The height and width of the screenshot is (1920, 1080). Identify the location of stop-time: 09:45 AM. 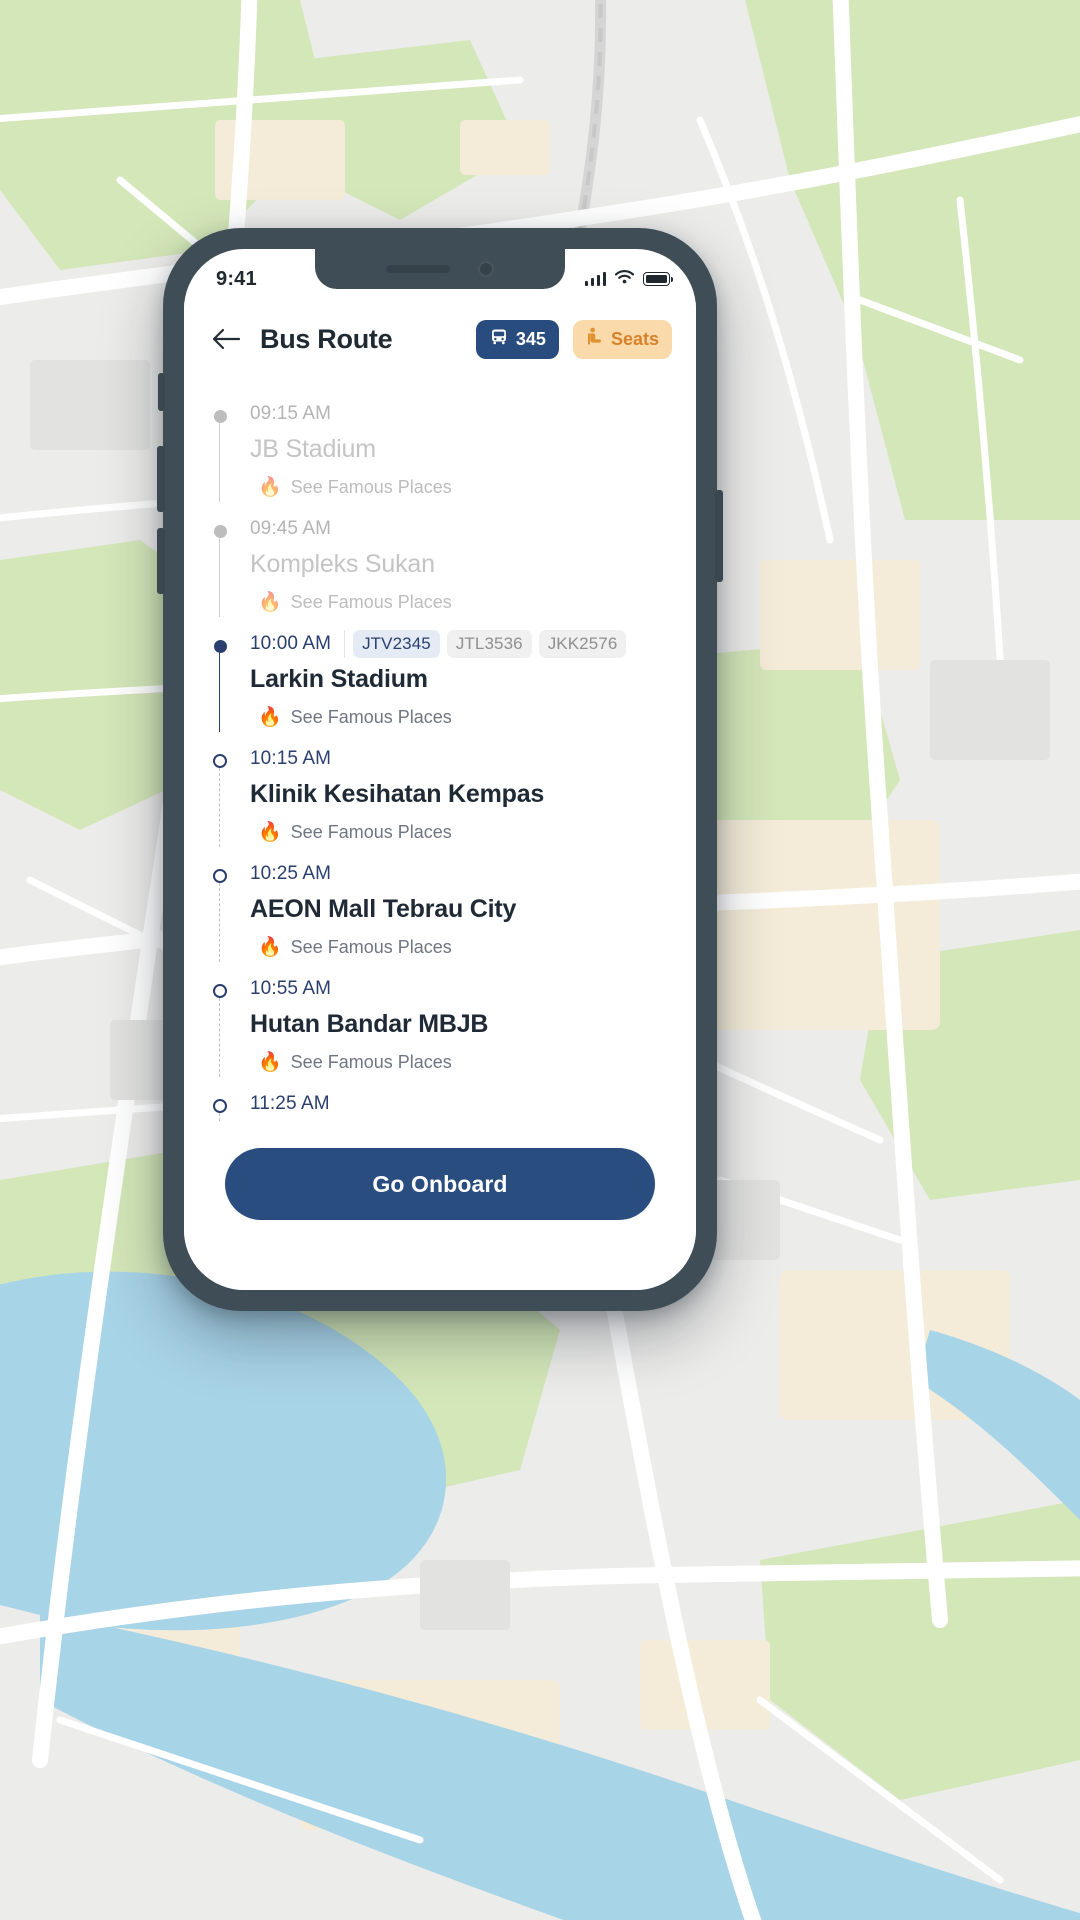
(291, 528).